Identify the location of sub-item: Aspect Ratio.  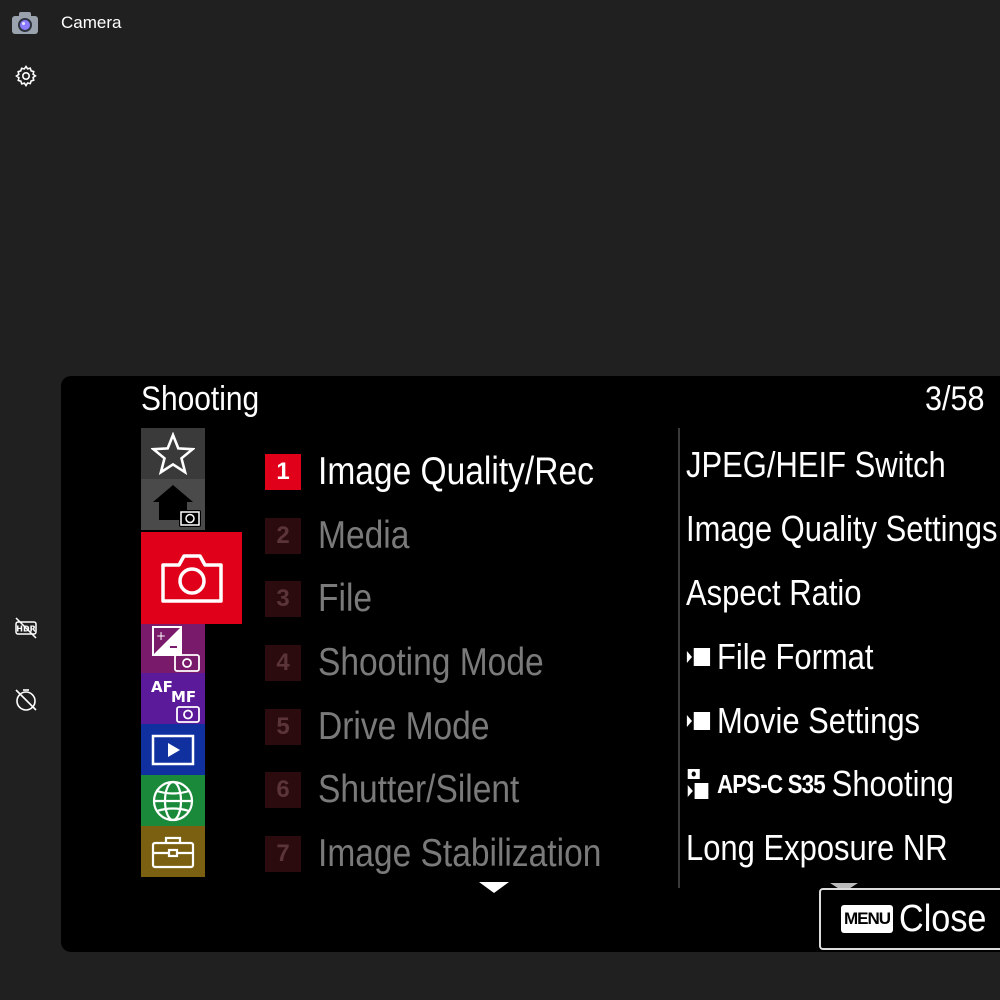
(843, 593).